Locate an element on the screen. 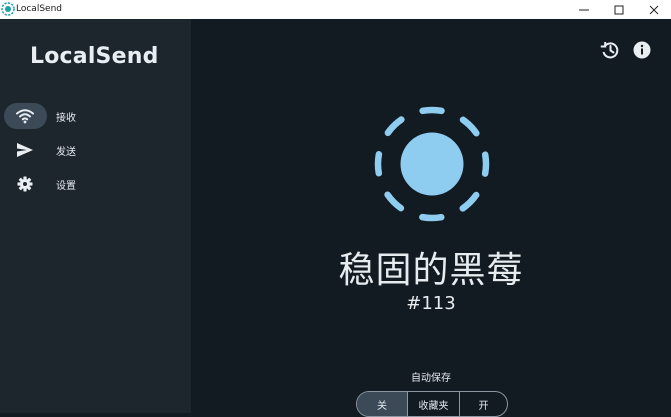 This screenshot has height=417, width=671. autosave-label: 自动保存 is located at coordinates (431, 378).